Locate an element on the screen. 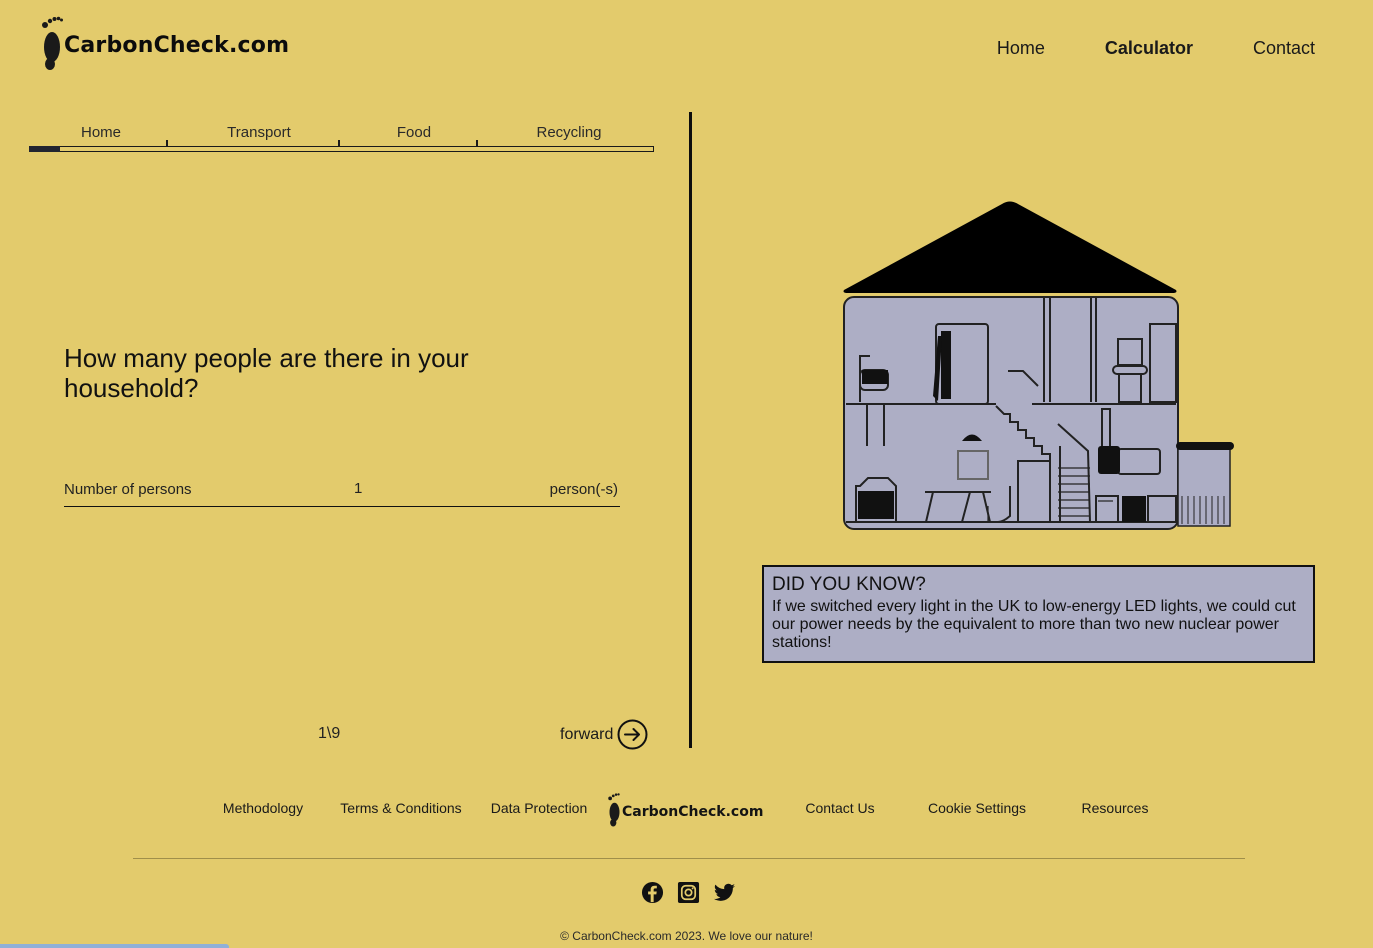 This screenshot has height=948, width=1373. footer-link-data-protection: Data Protection is located at coordinates (539, 808).